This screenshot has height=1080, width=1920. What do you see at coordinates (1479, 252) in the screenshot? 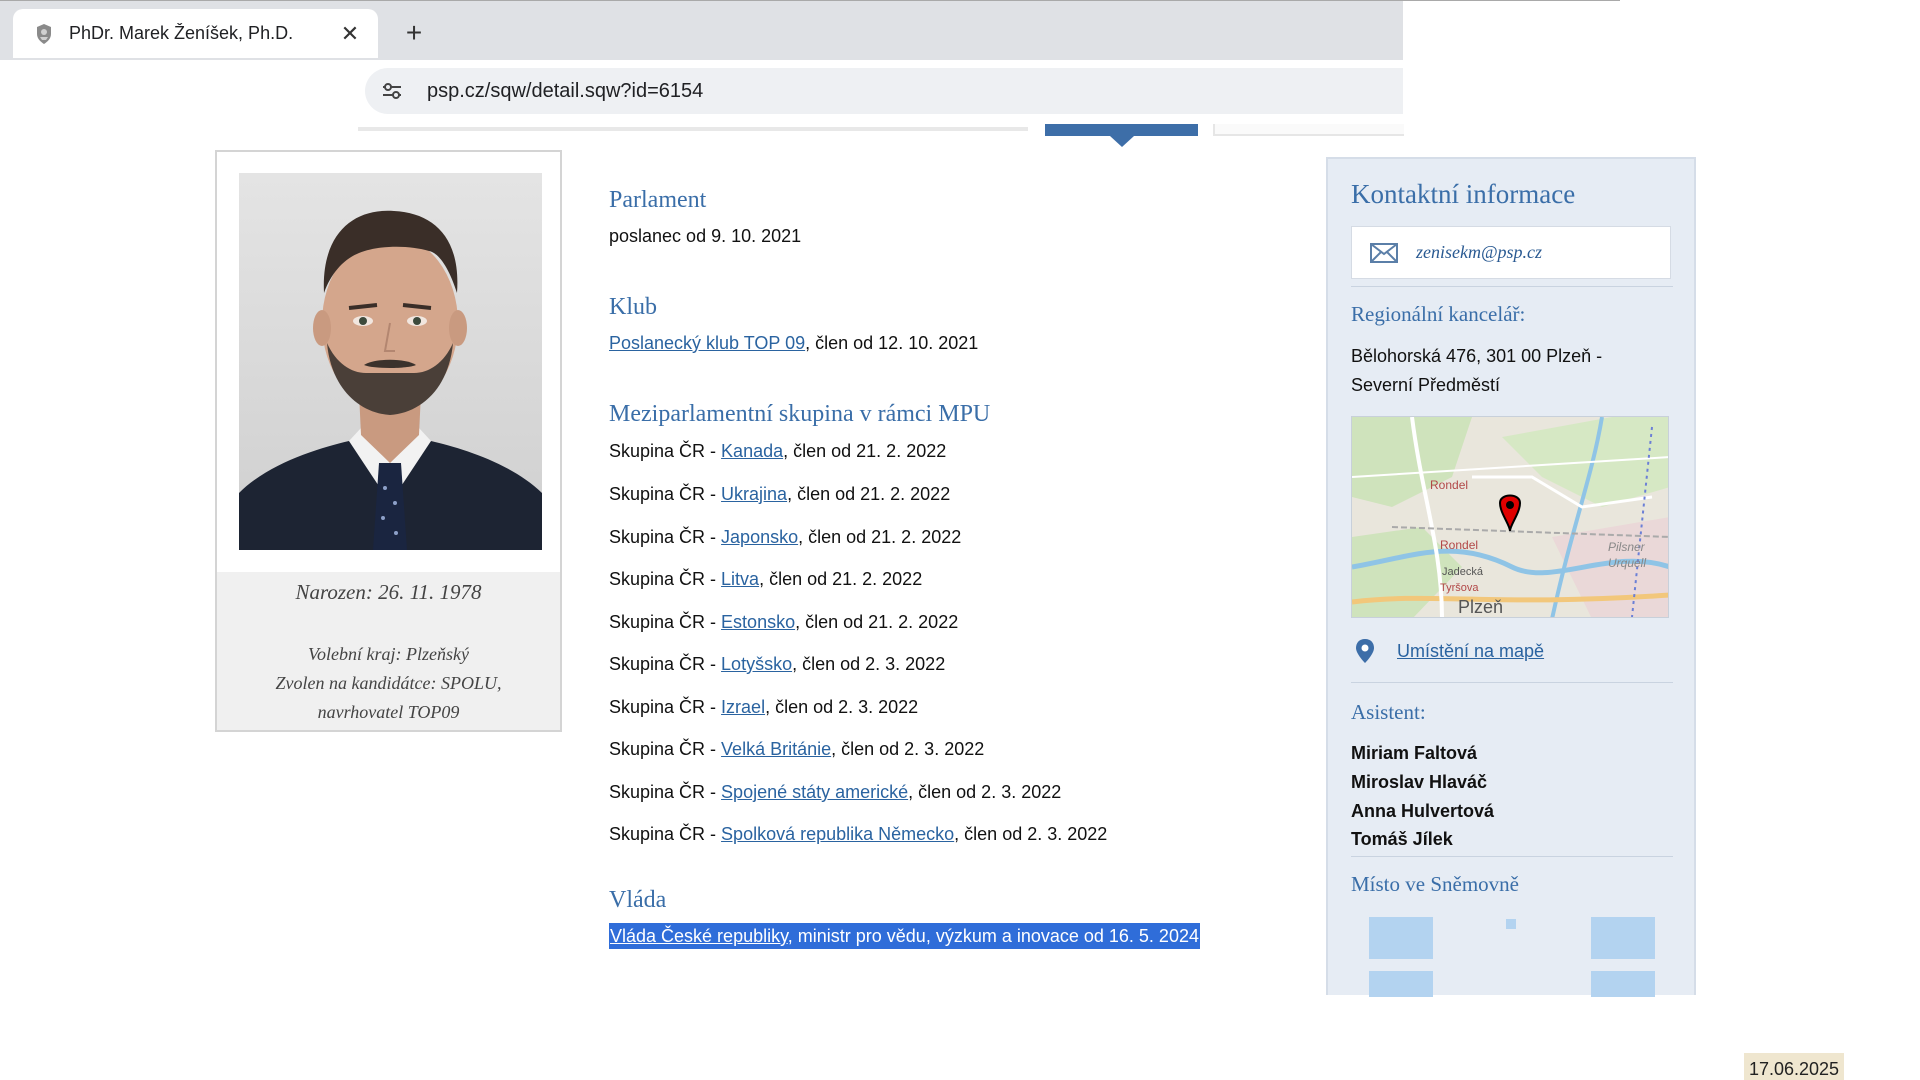
I see `email-link: zenisekm@psp.cz` at bounding box center [1479, 252].